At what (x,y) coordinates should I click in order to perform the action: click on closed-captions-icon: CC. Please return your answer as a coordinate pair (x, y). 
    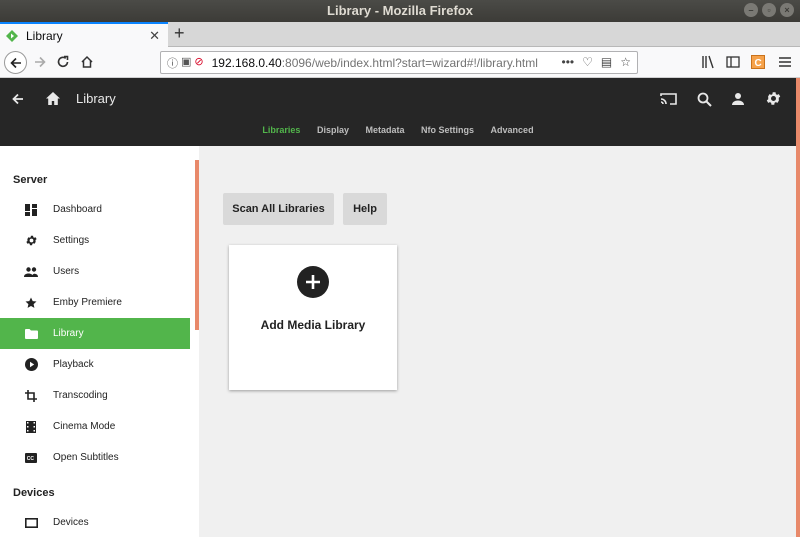
    Looking at the image, I should click on (31, 458).